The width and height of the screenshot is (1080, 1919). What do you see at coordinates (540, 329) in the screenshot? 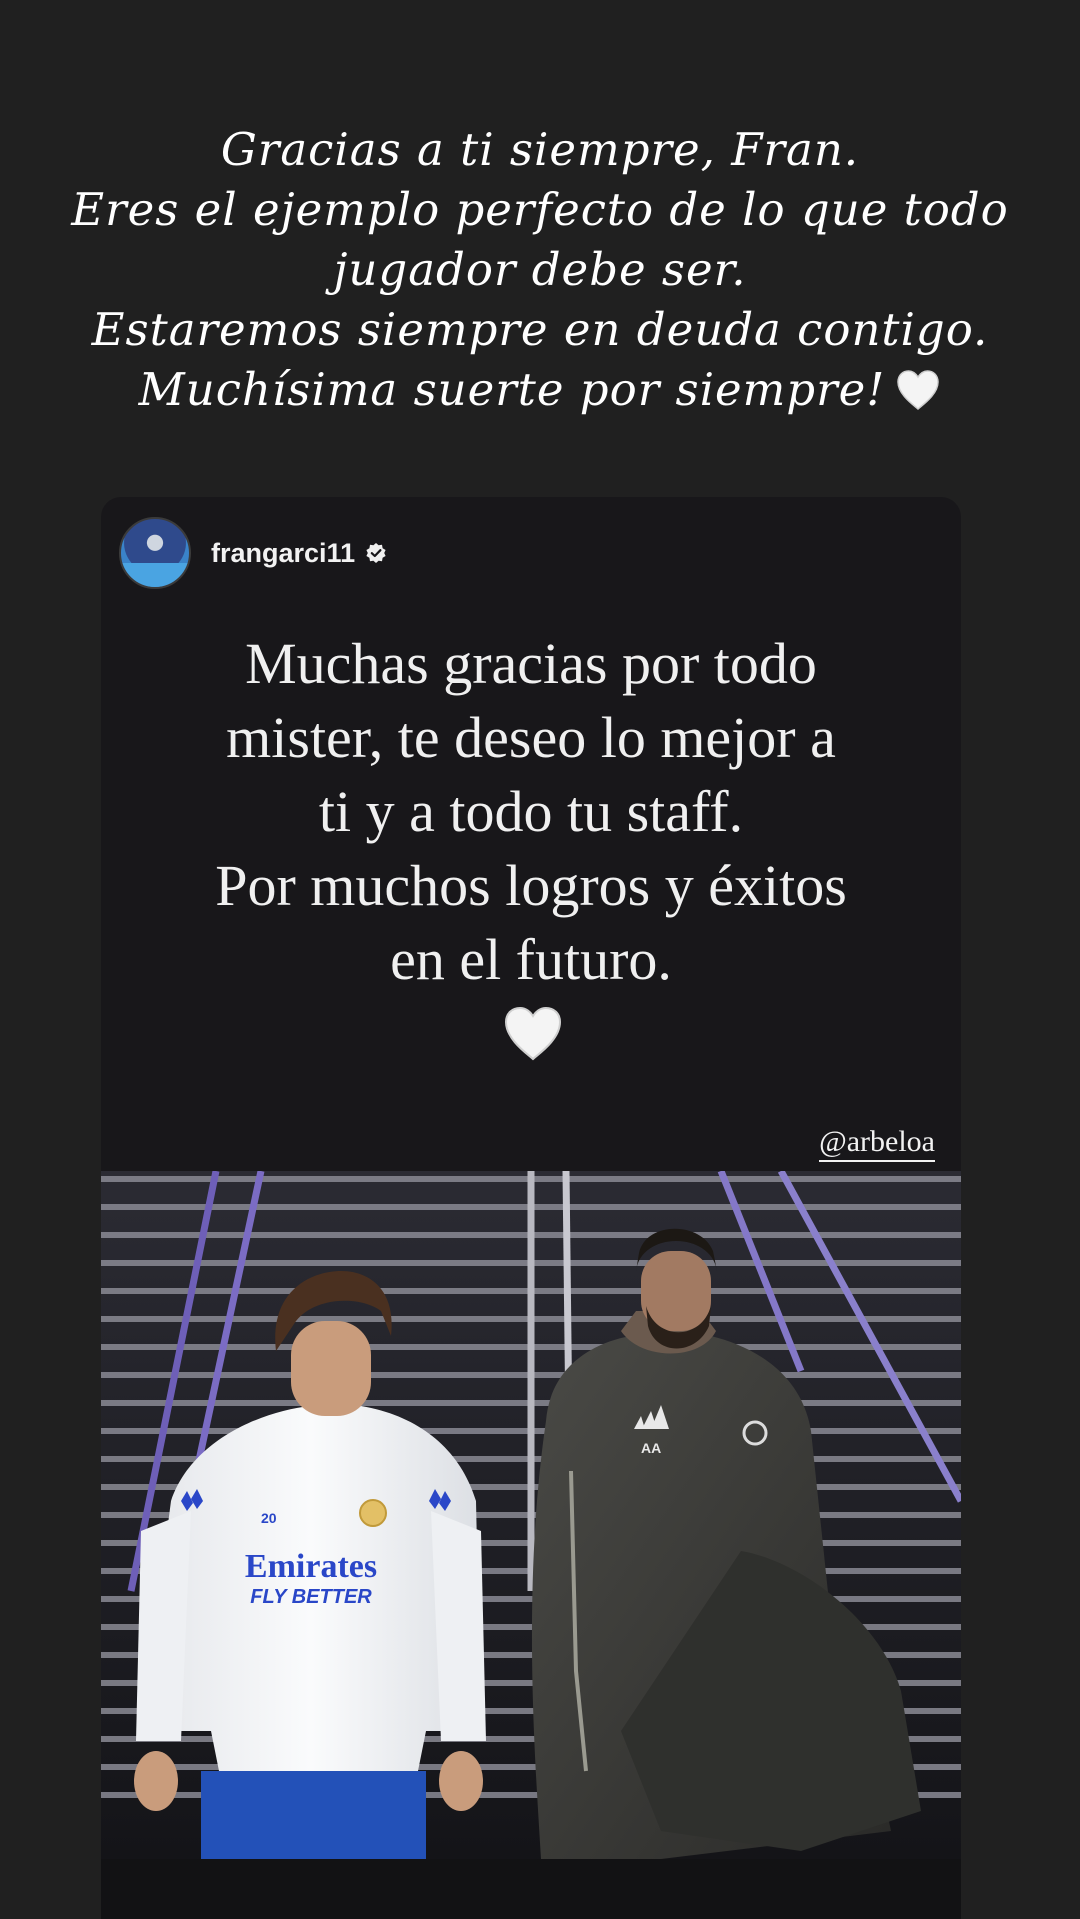
I see `caption-line: Estaremos siempre en deuda contigo.` at bounding box center [540, 329].